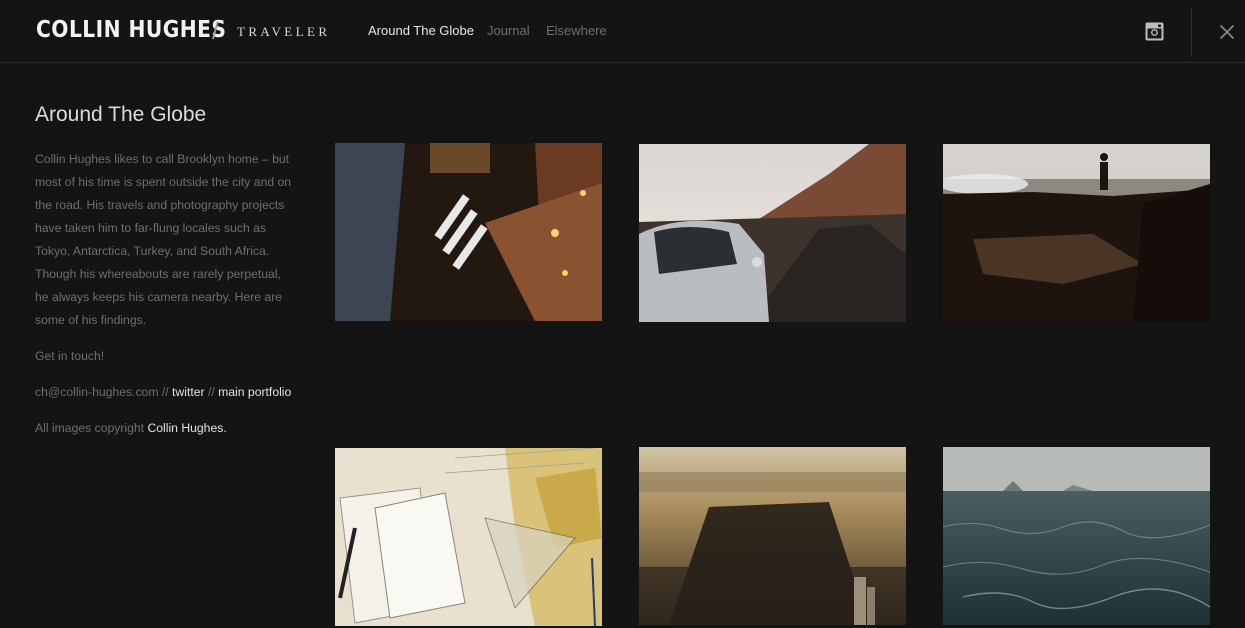 This screenshot has width=1245, height=628. What do you see at coordinates (576, 30) in the screenshot?
I see `nav-elsewhere: Elsewhere` at bounding box center [576, 30].